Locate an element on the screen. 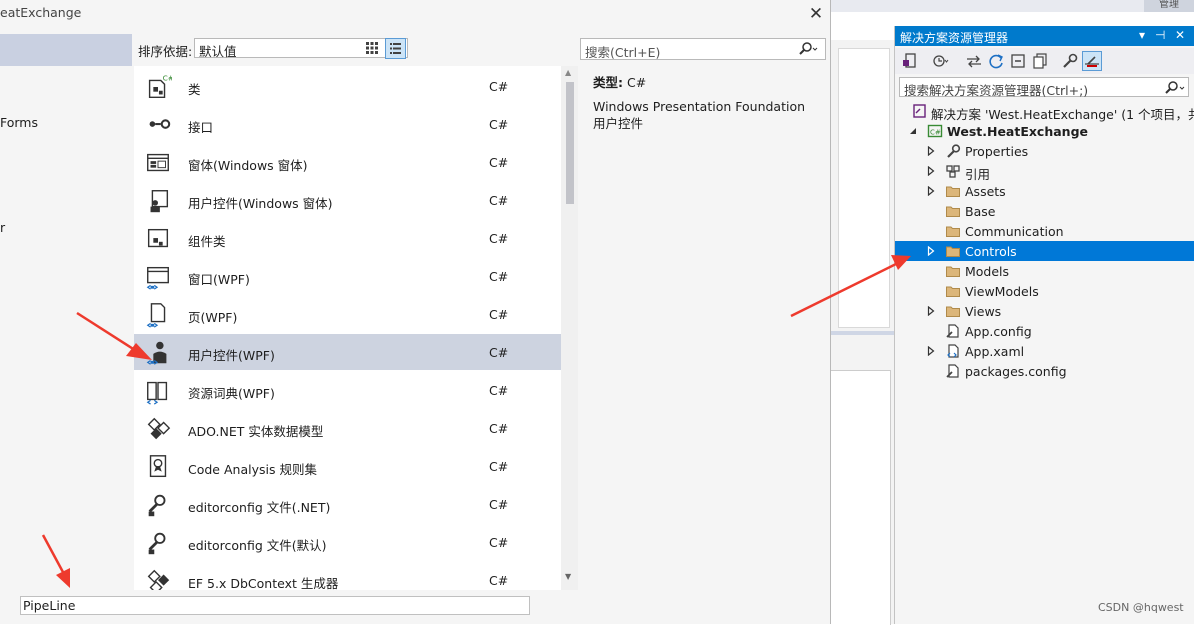 This screenshot has width=1194, height=625. tree-item: Assets is located at coordinates (1044, 191).